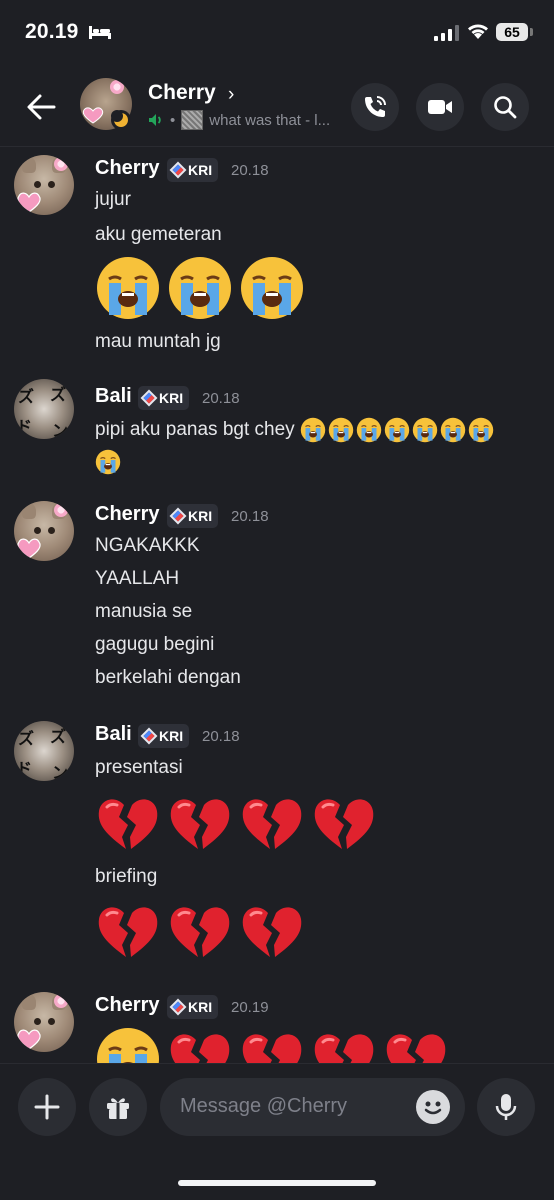 Image resolution: width=554 pixels, height=1200 pixels. I want to click on video-camera-icon, so click(440, 107).